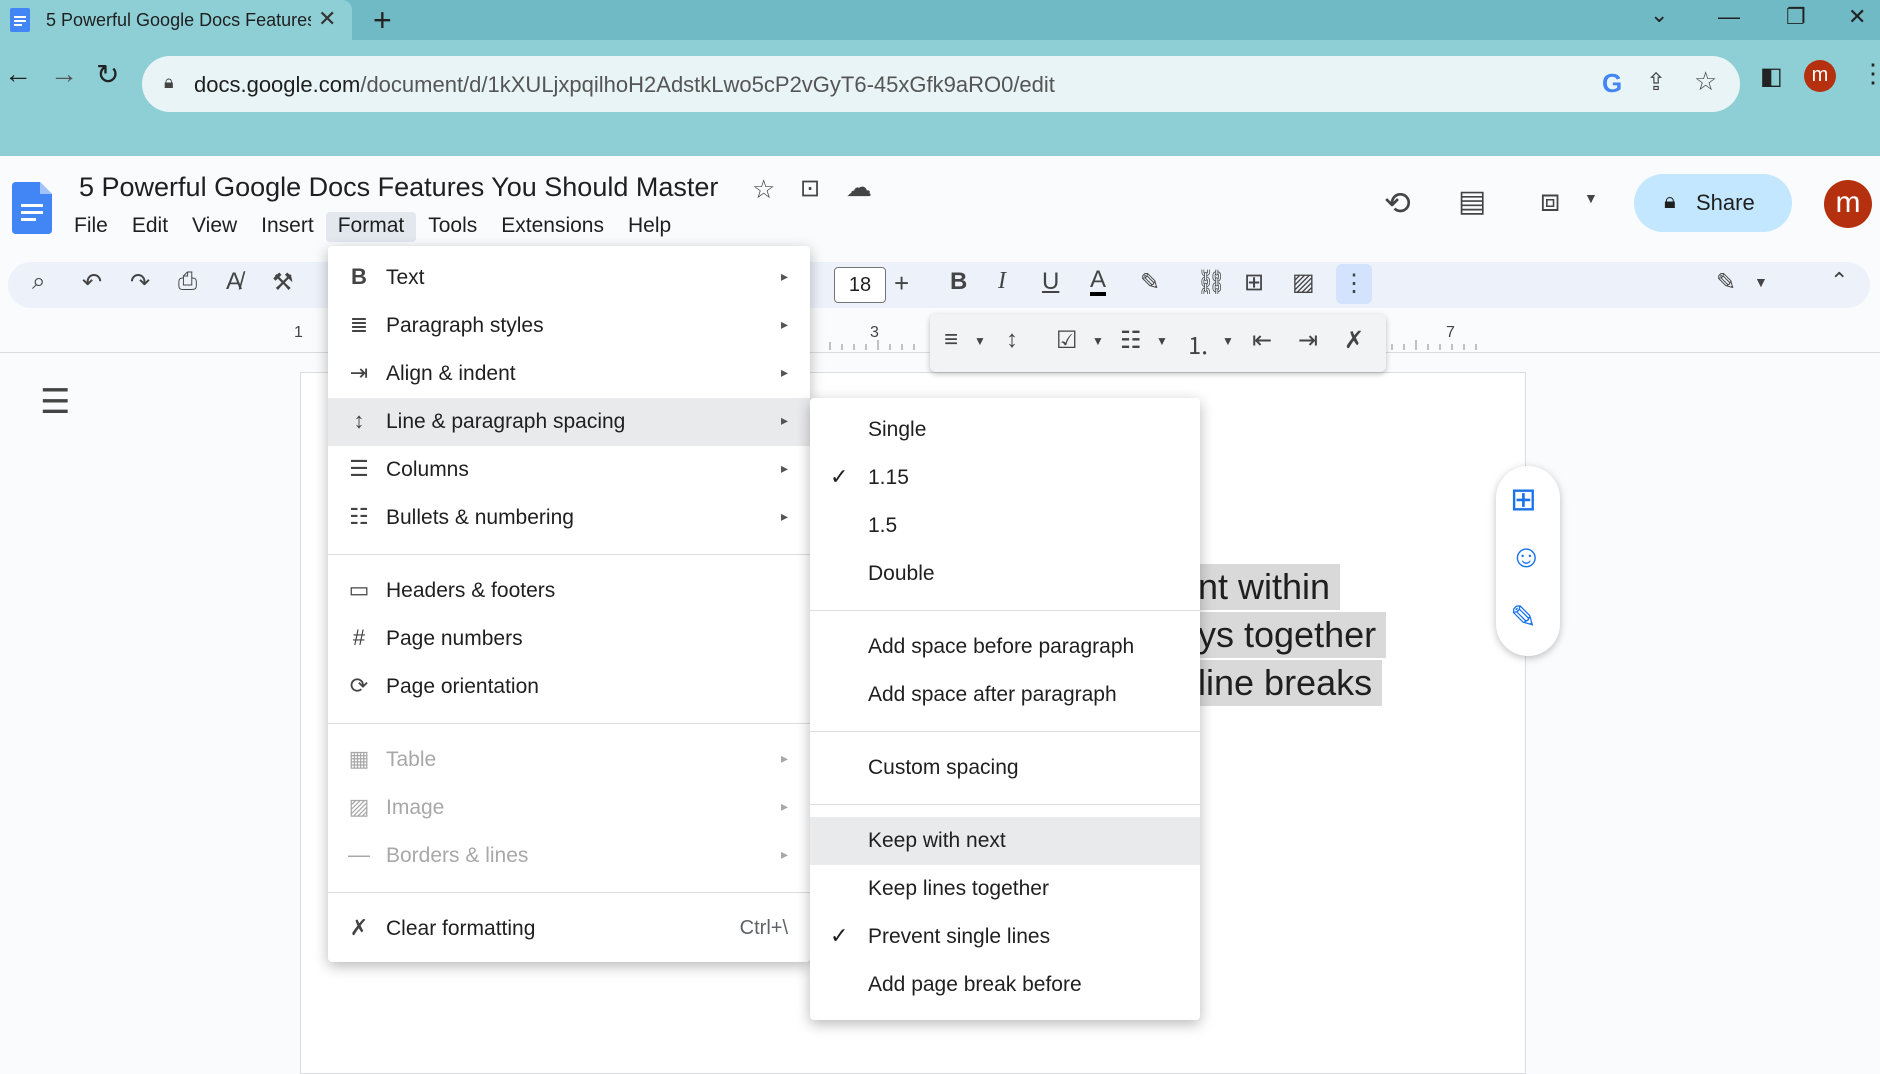 This screenshot has width=1880, height=1074. Describe the element at coordinates (1050, 282) in the screenshot. I see `underline-icon: U` at that location.